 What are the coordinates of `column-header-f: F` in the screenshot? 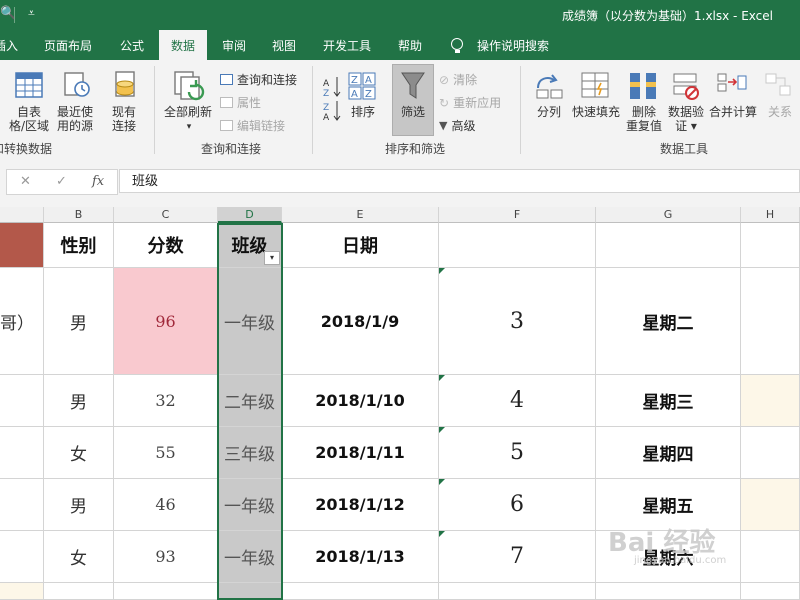 It's located at (517, 215).